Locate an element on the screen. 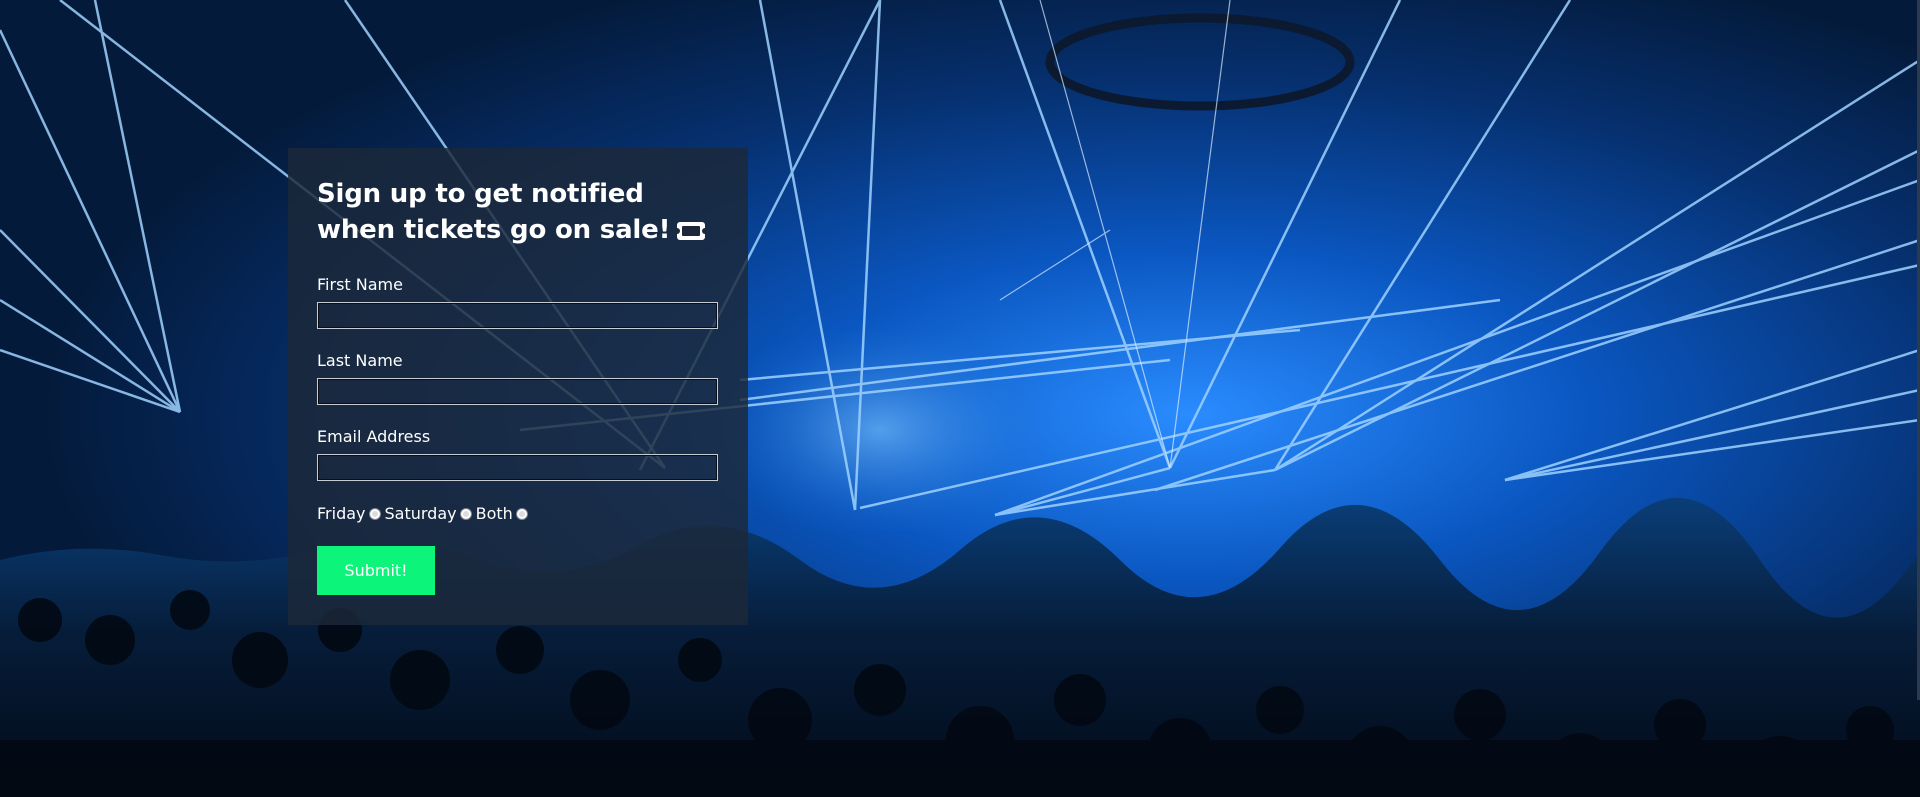 The width and height of the screenshot is (1920, 797). last-name-input is located at coordinates (517, 391).